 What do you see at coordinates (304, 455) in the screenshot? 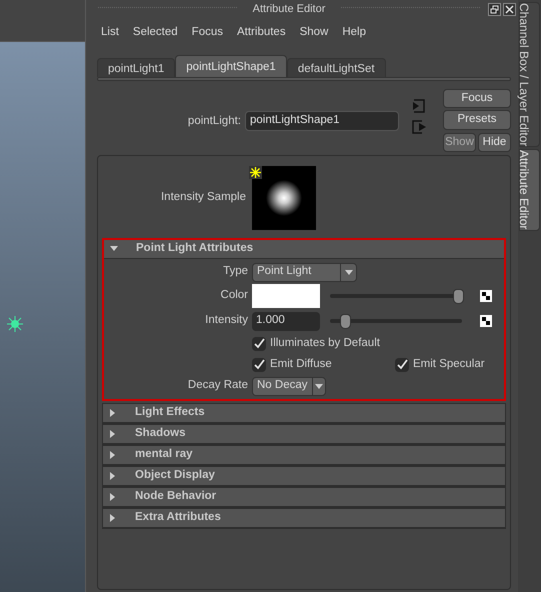
I see `section-header: mental ray` at bounding box center [304, 455].